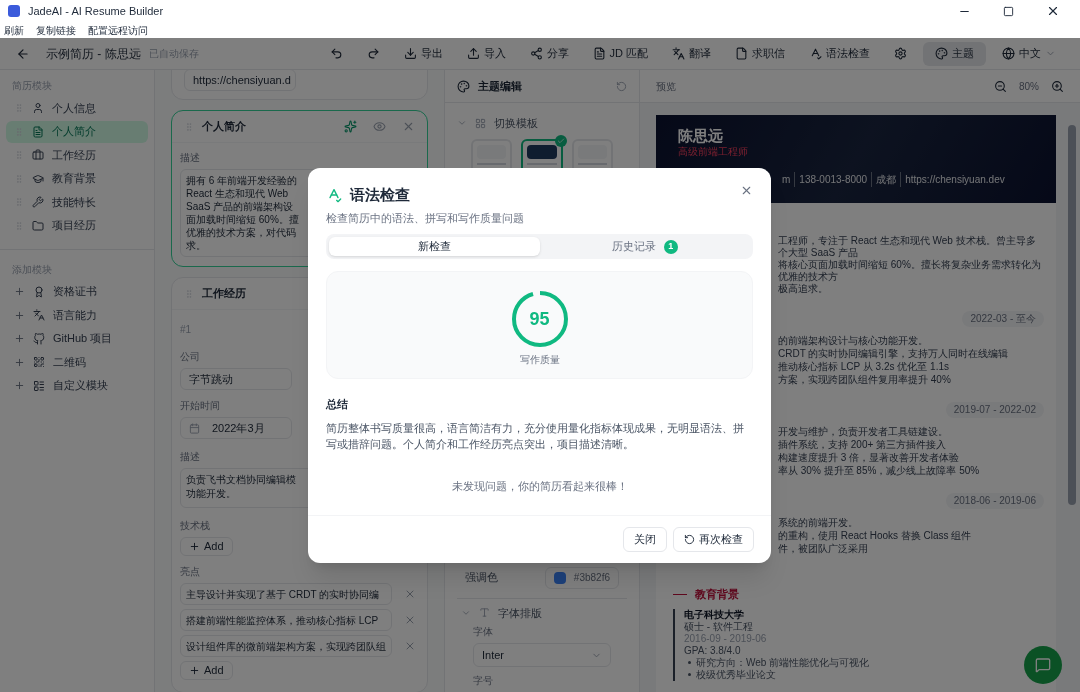 The height and width of the screenshot is (692, 1080). I want to click on resume-text: 开发与维护，负责开发者工具链建设。, so click(863, 432).